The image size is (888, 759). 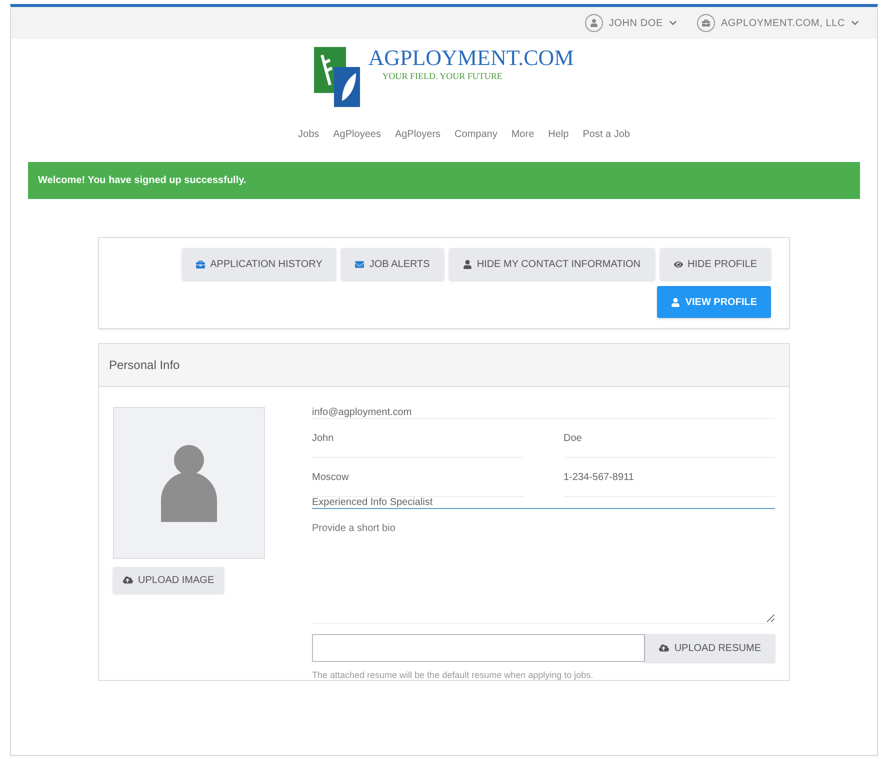 I want to click on briefcase-icon, so click(x=201, y=264).